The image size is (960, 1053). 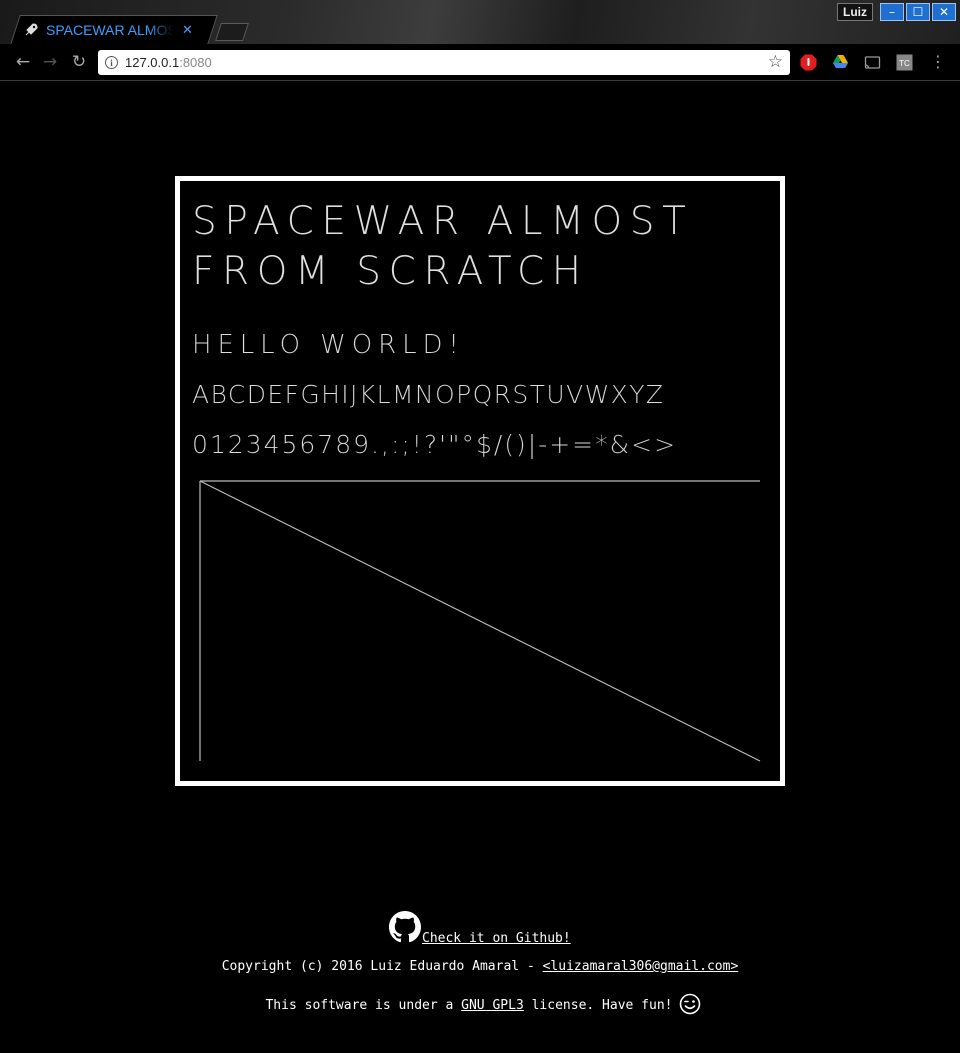 What do you see at coordinates (31, 29) in the screenshot?
I see `rocket-icon` at bounding box center [31, 29].